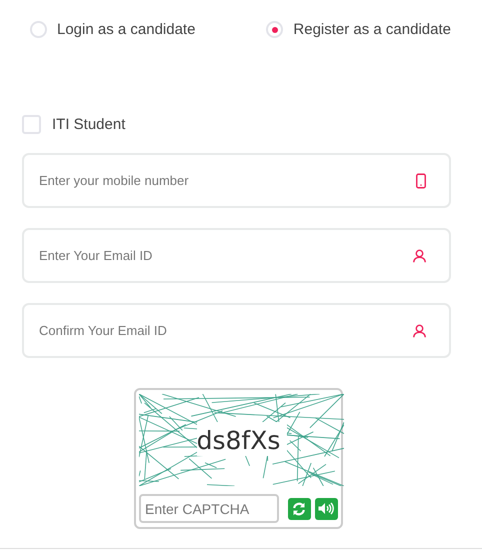  Describe the element at coordinates (239, 440) in the screenshot. I see `captcha-code: ds8fXs` at that location.